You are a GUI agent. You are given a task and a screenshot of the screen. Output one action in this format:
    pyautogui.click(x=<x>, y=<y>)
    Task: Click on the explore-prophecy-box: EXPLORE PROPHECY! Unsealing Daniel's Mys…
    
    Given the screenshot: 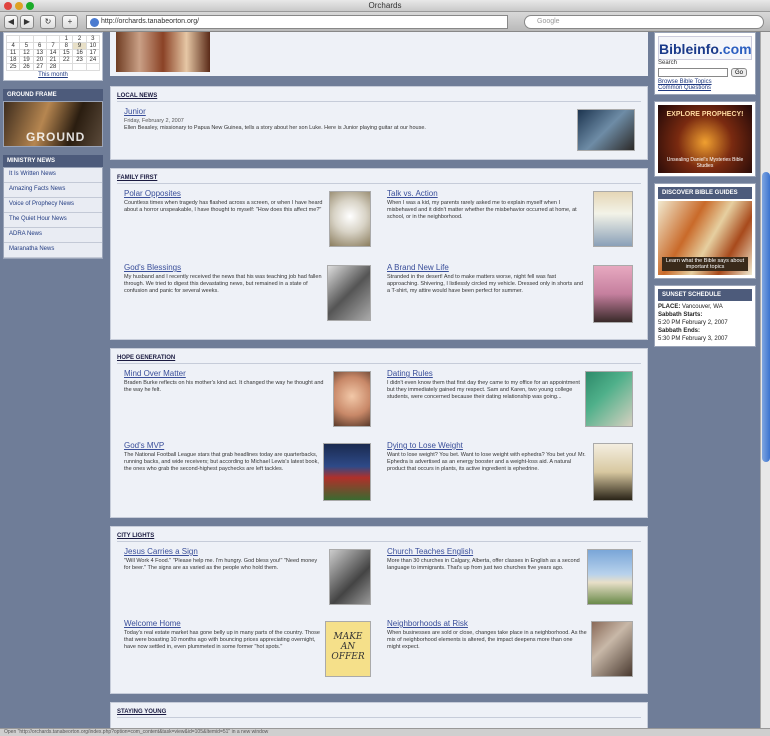 What is the action you would take?
    pyautogui.click(x=705, y=139)
    